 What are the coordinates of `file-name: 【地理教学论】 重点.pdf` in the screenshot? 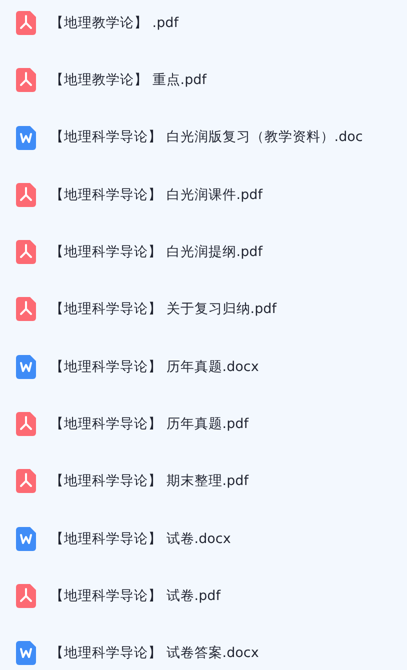 It's located at (128, 80).